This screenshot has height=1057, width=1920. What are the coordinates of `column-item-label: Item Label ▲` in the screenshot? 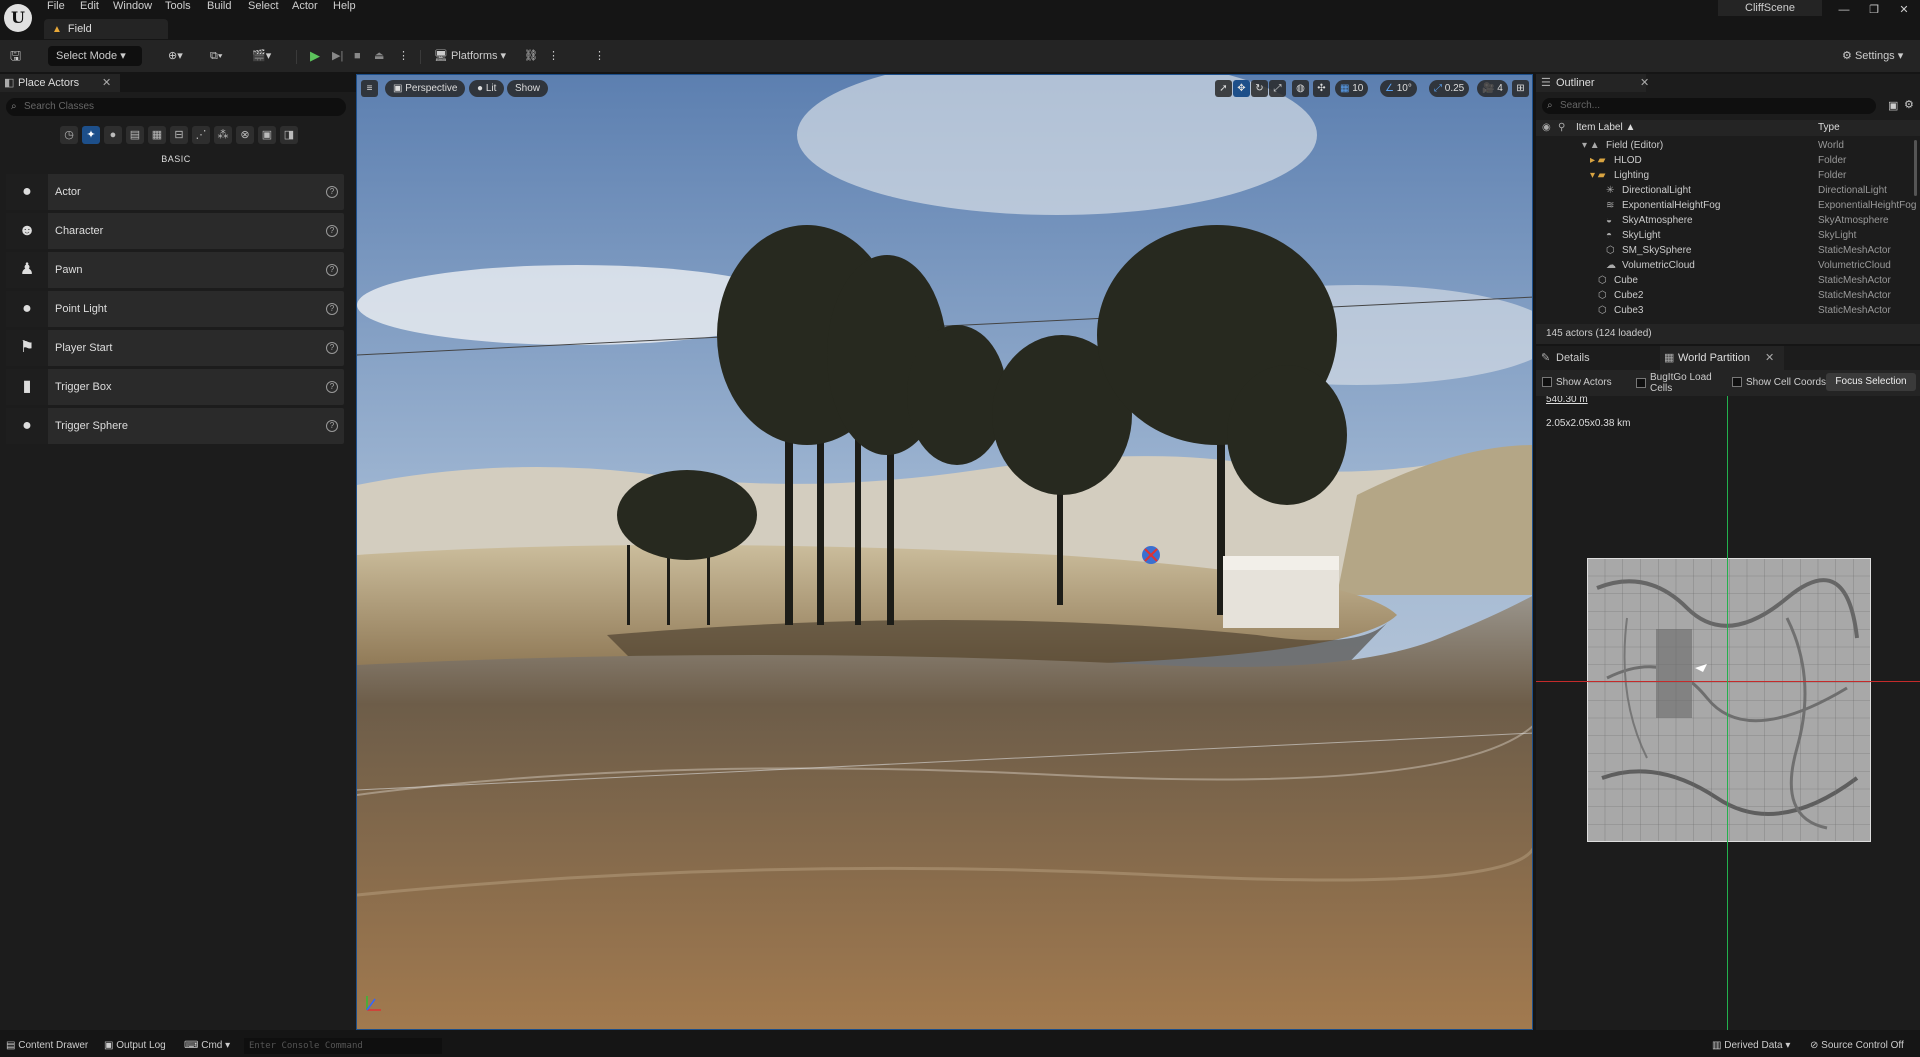 It's located at (1605, 128).